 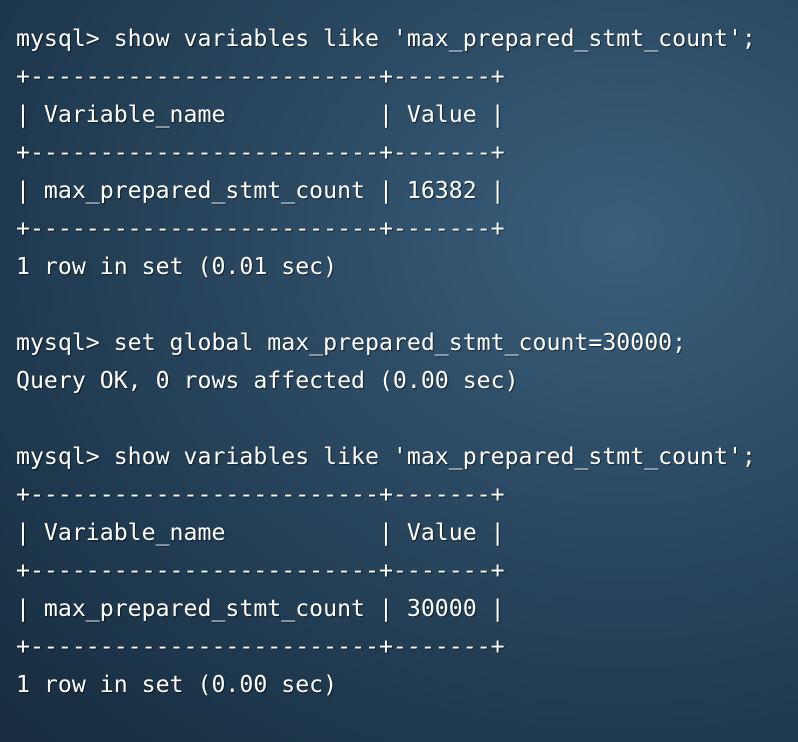 What do you see at coordinates (177, 266) in the screenshot?
I see `result-summary: 1 row in set (0.01 sec)` at bounding box center [177, 266].